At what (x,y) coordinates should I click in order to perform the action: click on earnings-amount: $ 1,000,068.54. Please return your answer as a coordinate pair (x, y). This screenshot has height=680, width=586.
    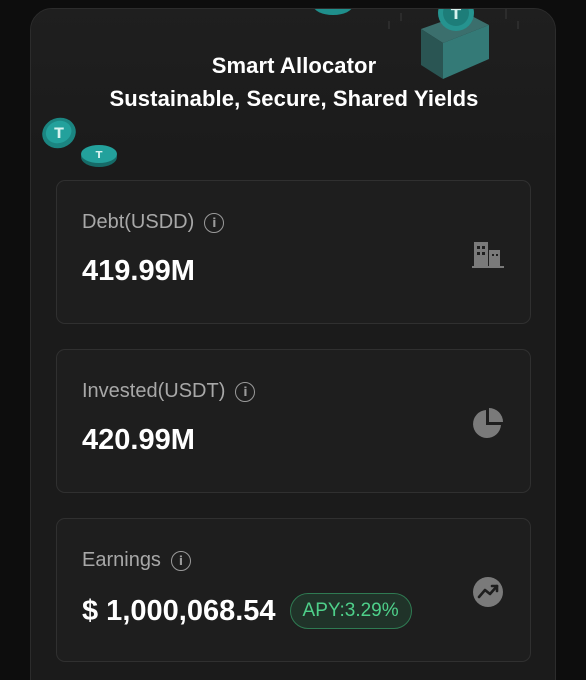
    Looking at the image, I should click on (179, 610).